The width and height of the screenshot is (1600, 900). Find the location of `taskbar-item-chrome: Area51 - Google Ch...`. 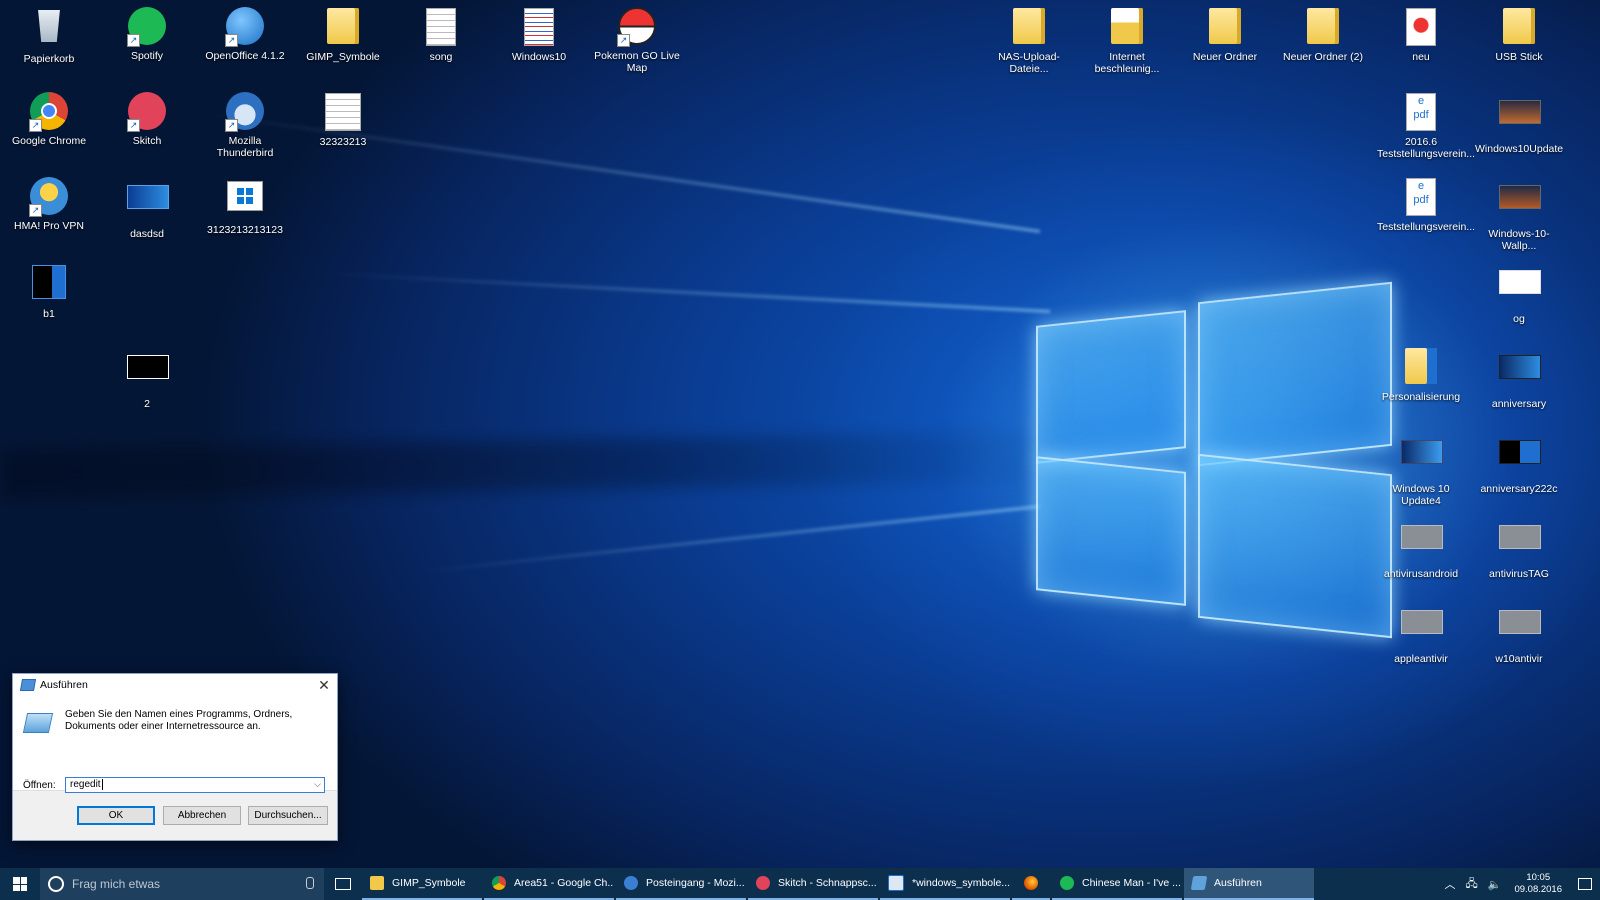

taskbar-item-chrome: Area51 - Google Ch... is located at coordinates (549, 884).